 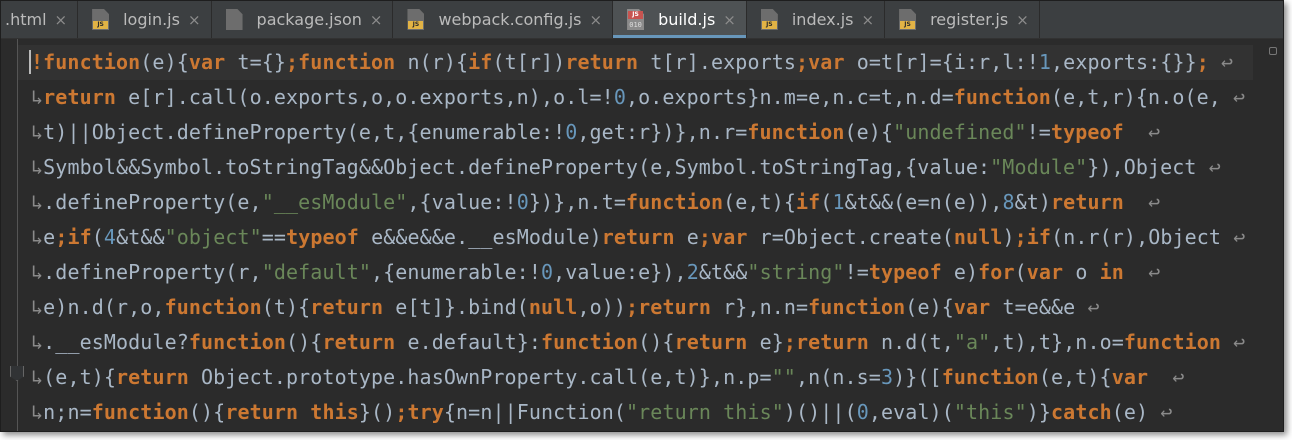 I want to click on tab-html: .html ×, so click(x=40, y=19).